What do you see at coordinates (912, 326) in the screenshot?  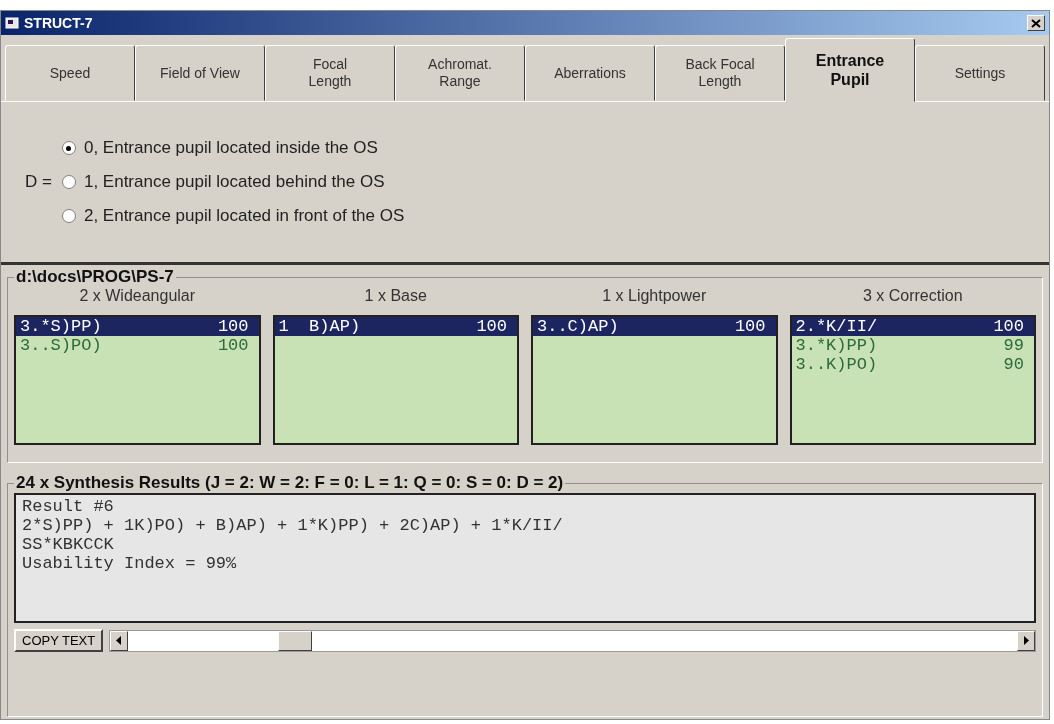 I see `list-item: 2.*K/II/ 100` at bounding box center [912, 326].